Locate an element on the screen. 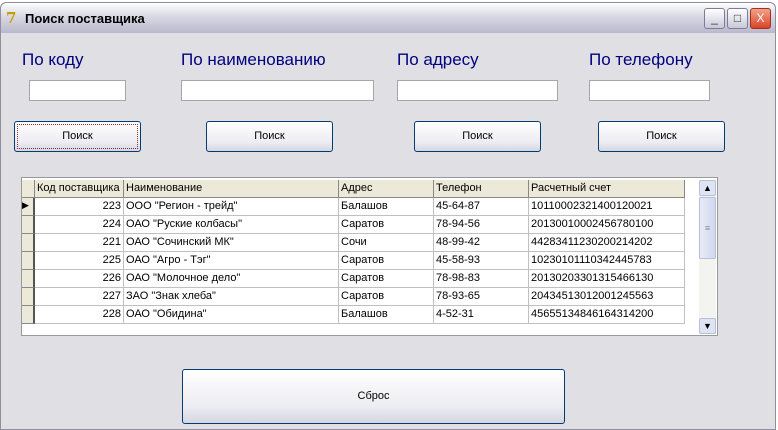  cell-phone: 78-93-65 is located at coordinates (481, 297).